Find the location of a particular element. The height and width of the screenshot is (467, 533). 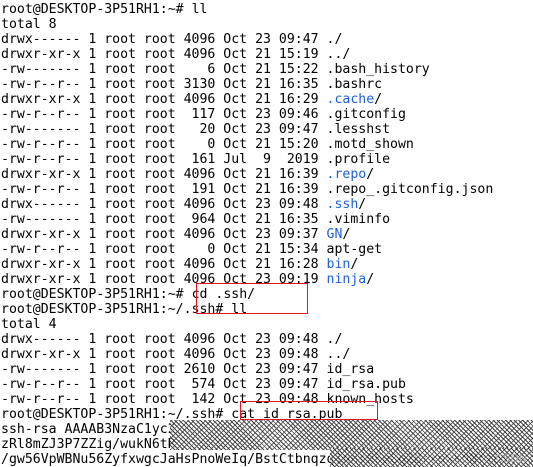

output-line: total 4 is located at coordinates (29, 324).